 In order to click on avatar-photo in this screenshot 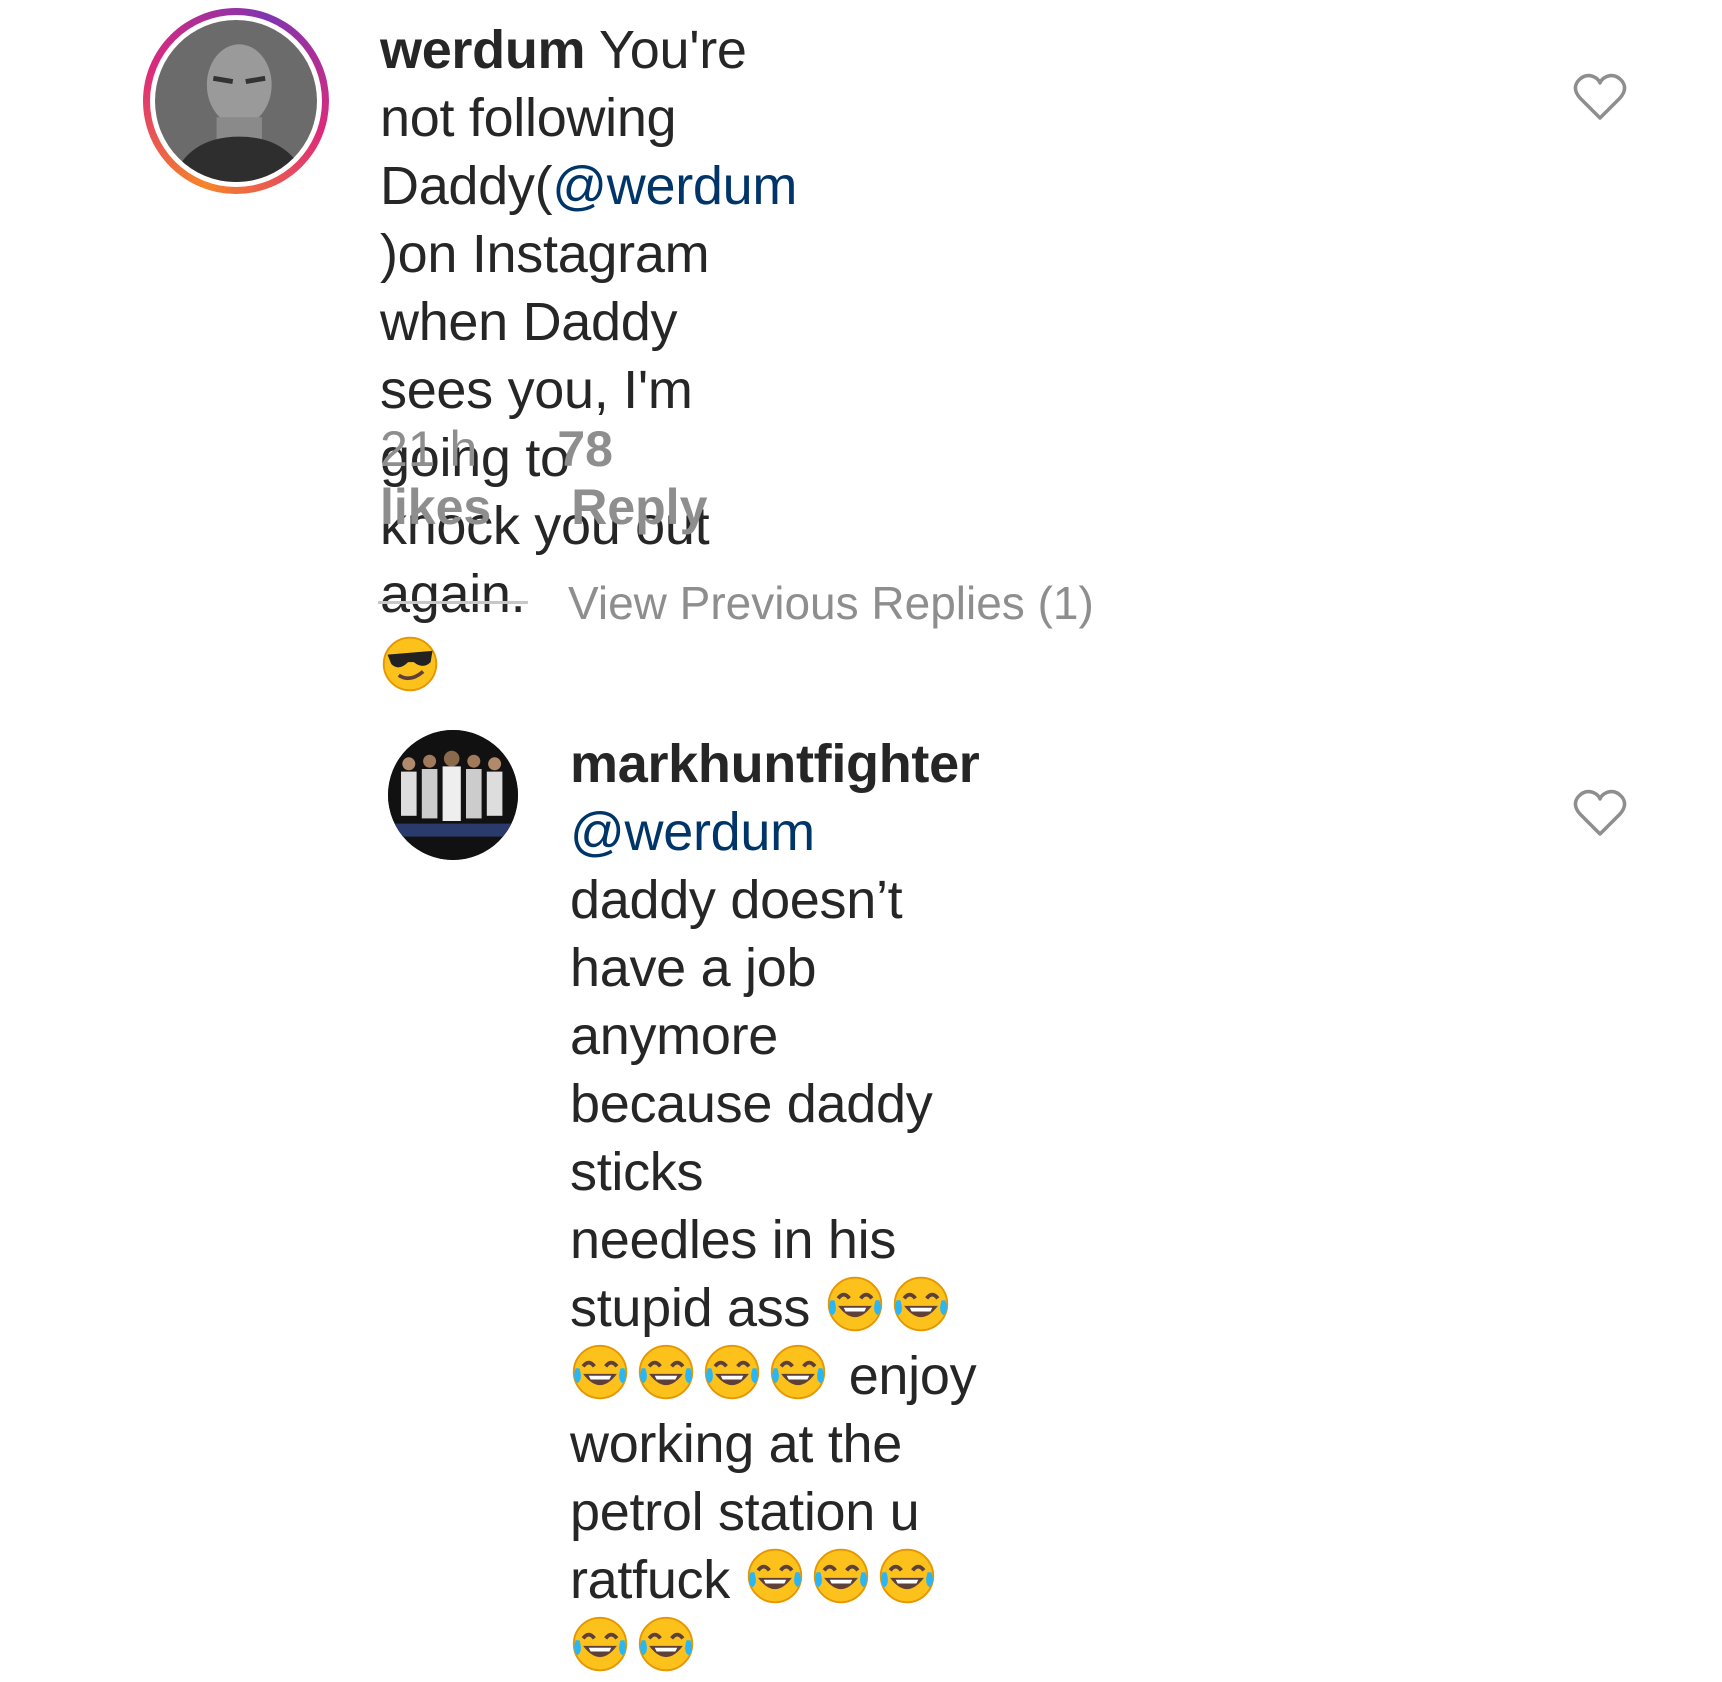, I will do `click(236, 101)`.